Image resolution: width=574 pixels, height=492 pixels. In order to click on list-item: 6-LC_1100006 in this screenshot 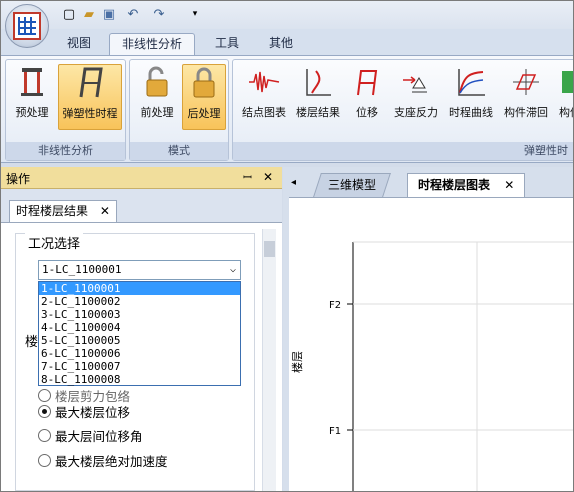, I will do `click(139, 353)`.